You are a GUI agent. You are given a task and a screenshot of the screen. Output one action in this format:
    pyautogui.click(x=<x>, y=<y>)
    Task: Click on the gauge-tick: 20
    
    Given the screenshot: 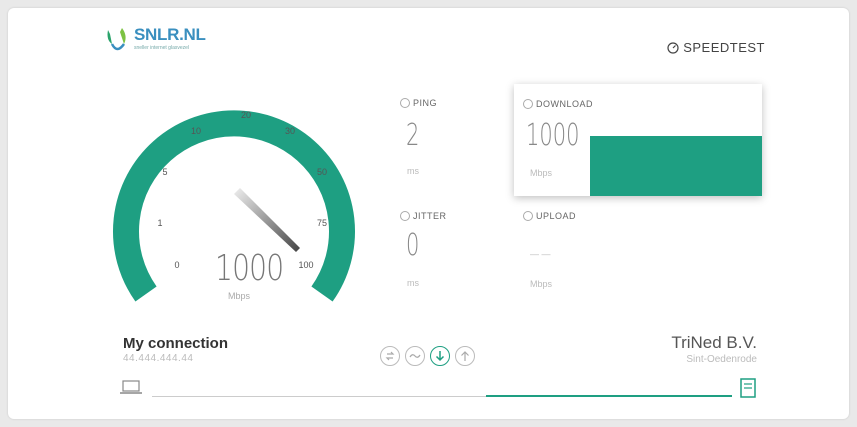 What is the action you would take?
    pyautogui.click(x=246, y=115)
    